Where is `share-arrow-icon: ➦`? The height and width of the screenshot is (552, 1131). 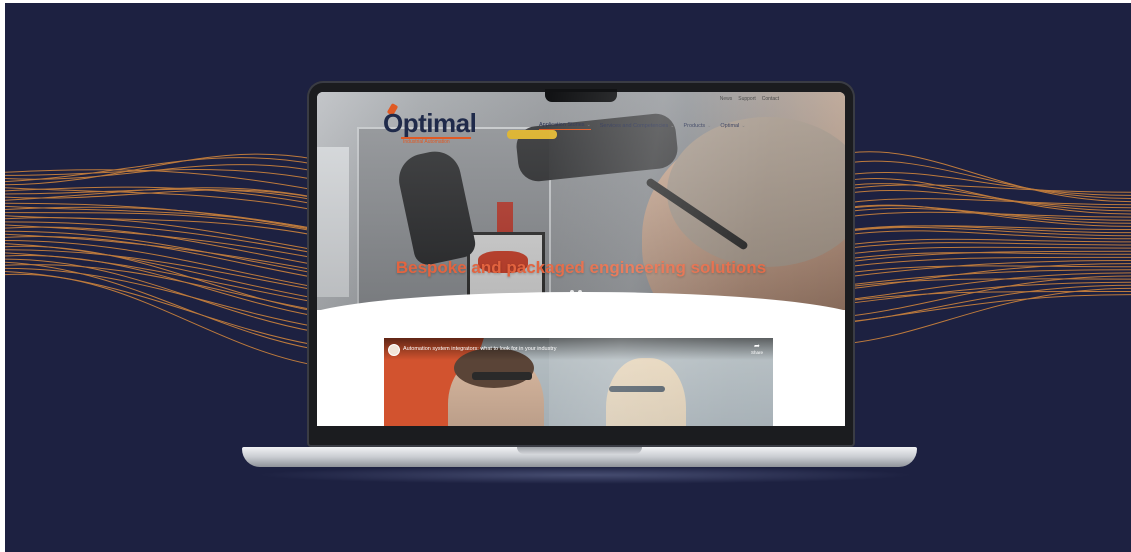
share-arrow-icon: ➦ is located at coordinates (757, 346).